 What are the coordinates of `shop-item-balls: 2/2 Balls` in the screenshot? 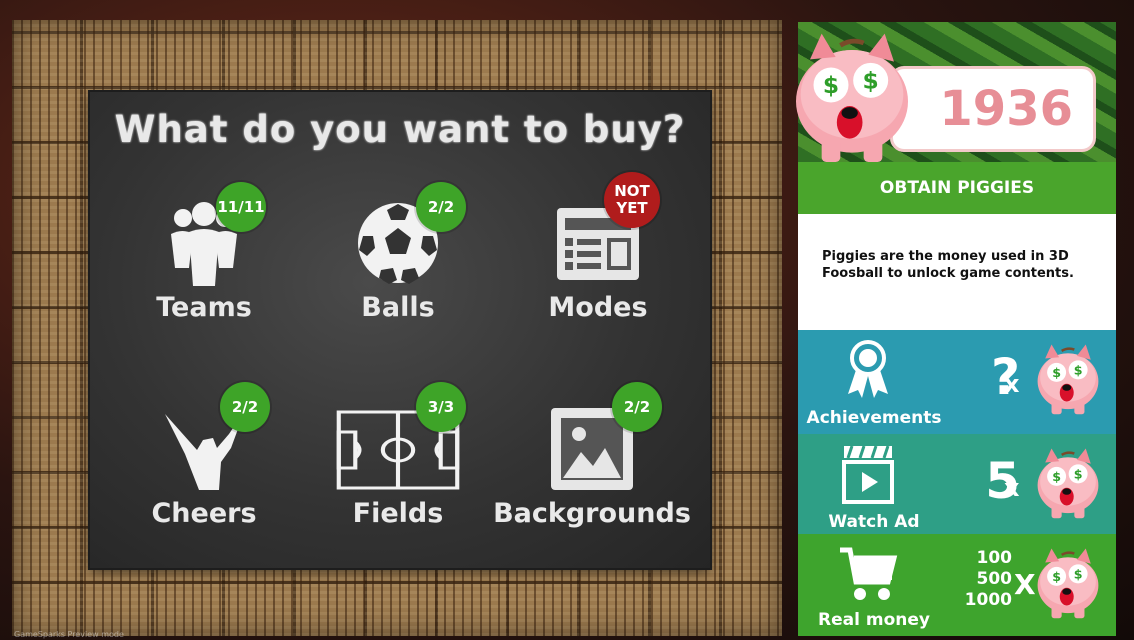 It's located at (398, 260).